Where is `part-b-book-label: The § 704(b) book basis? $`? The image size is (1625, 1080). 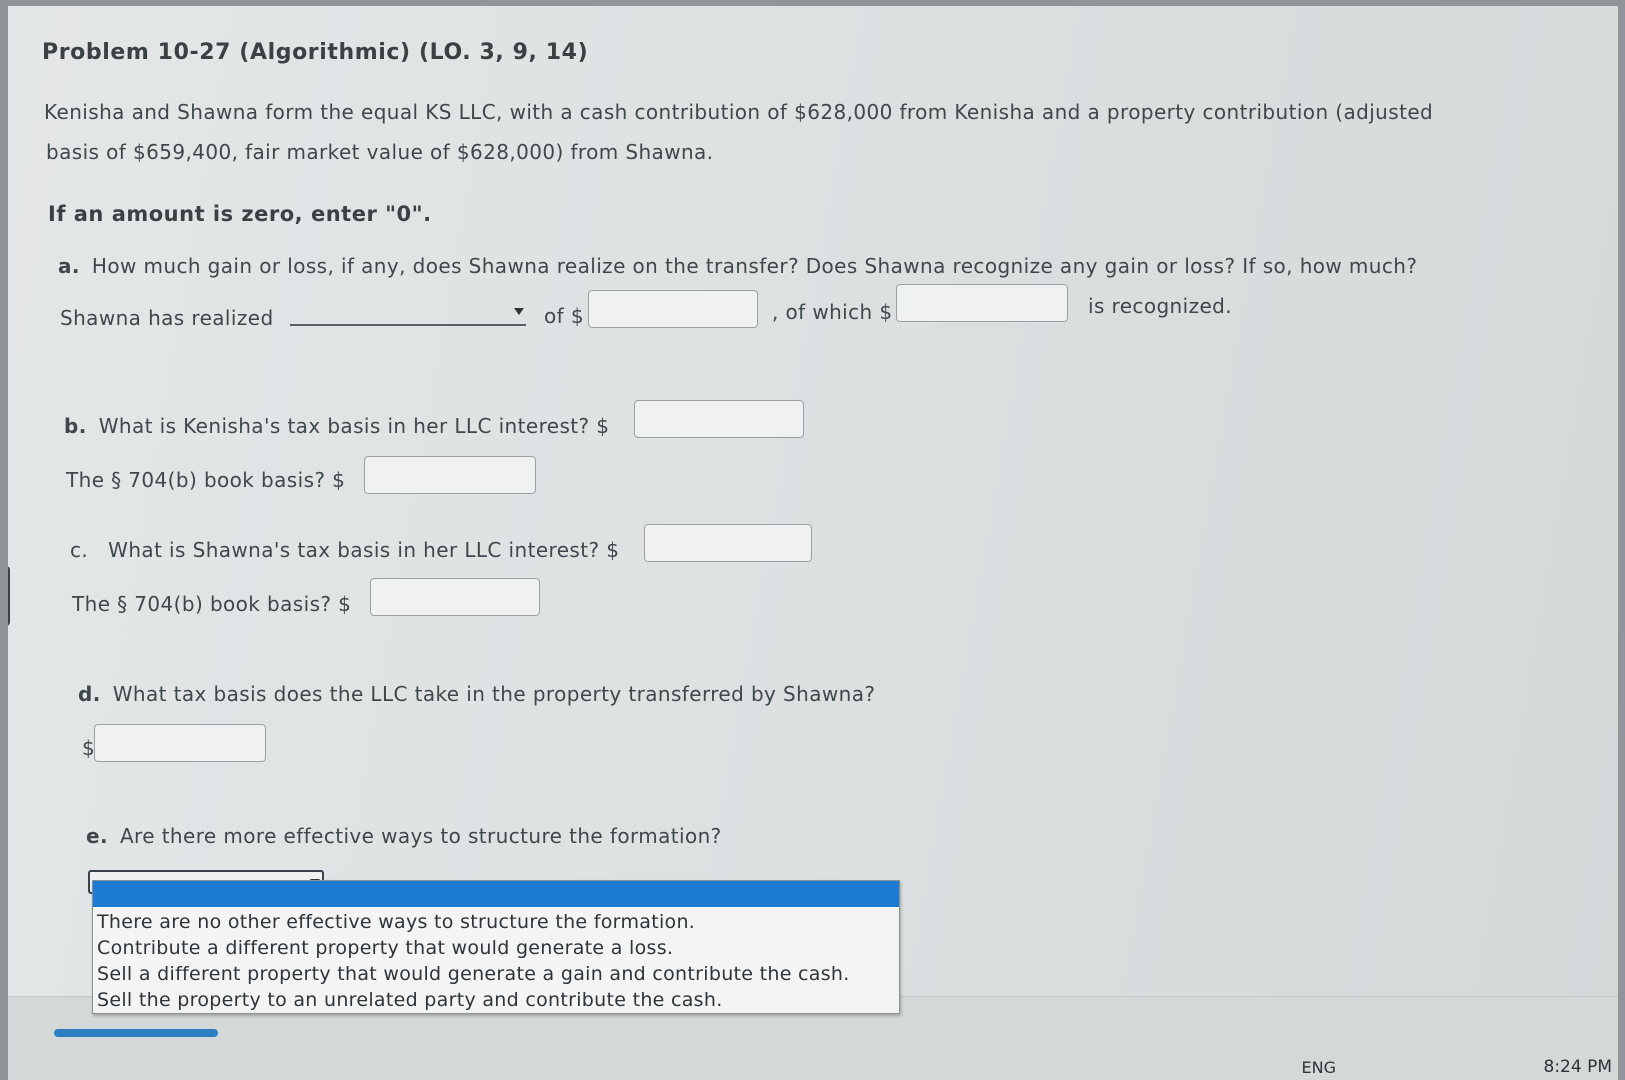 part-b-book-label: The § 704(b) book basis? $ is located at coordinates (206, 480).